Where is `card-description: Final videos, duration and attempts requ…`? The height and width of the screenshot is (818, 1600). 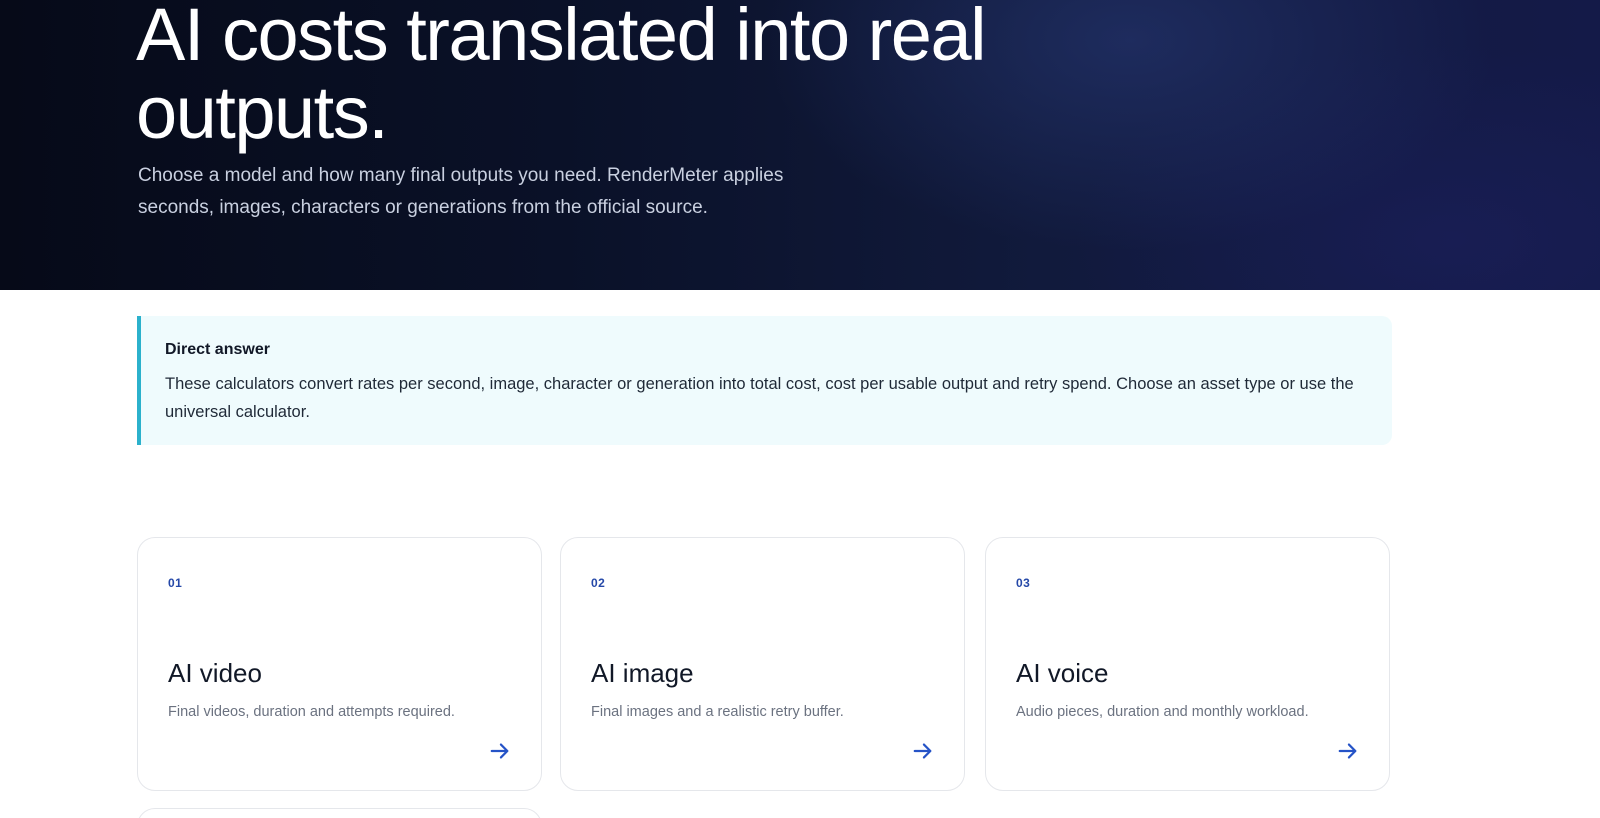
card-description: Final videos, duration and attempts requ… is located at coordinates (311, 712).